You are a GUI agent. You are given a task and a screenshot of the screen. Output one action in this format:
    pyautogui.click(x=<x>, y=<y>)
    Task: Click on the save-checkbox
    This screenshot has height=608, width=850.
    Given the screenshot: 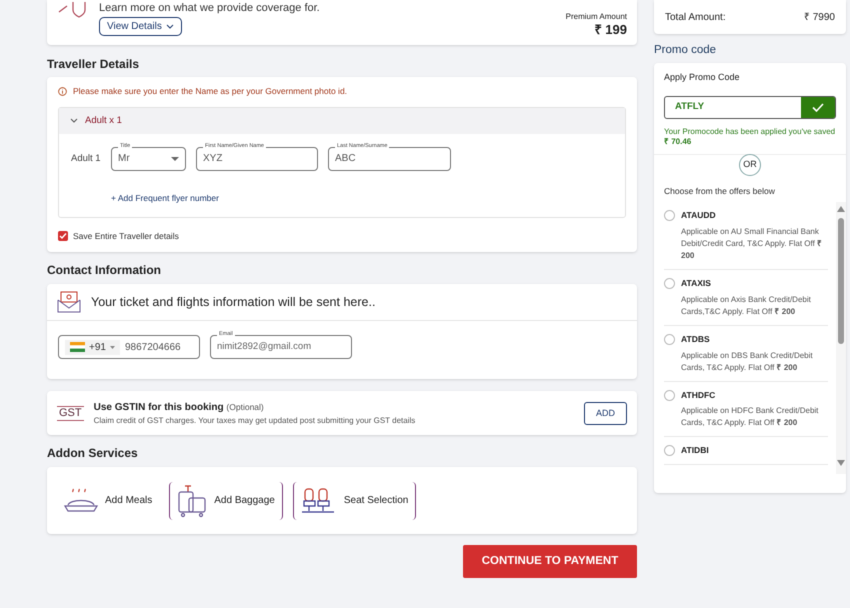 What is the action you would take?
    pyautogui.click(x=63, y=235)
    